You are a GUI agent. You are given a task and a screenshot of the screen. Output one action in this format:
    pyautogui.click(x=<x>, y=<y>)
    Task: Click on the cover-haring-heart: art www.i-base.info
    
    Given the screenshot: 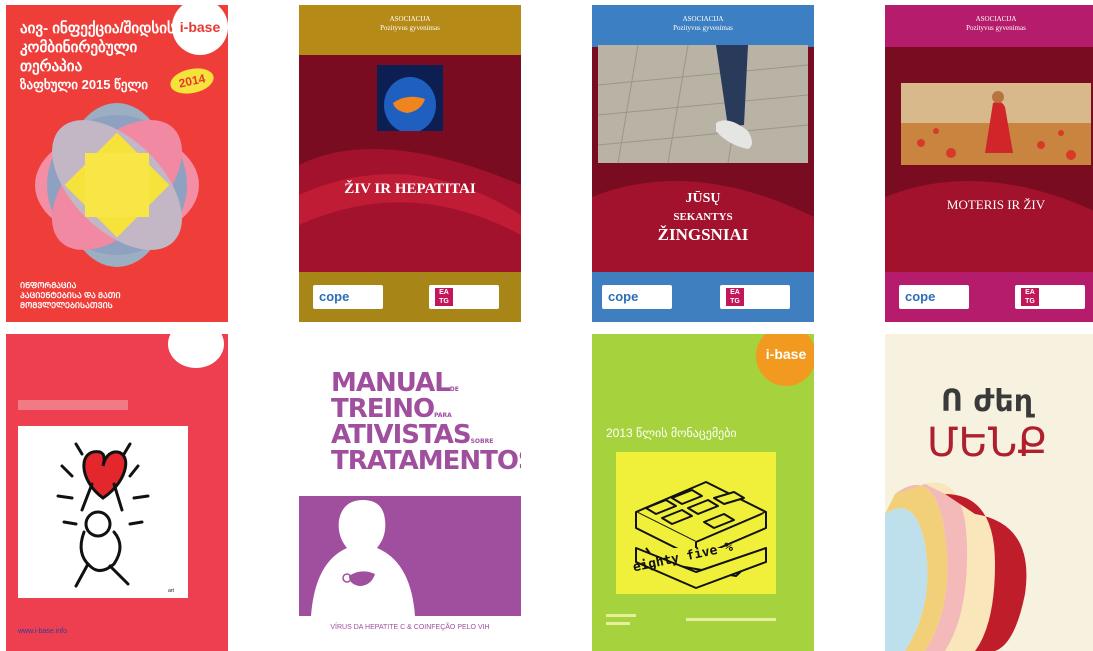 What is the action you would take?
    pyautogui.click(x=117, y=492)
    